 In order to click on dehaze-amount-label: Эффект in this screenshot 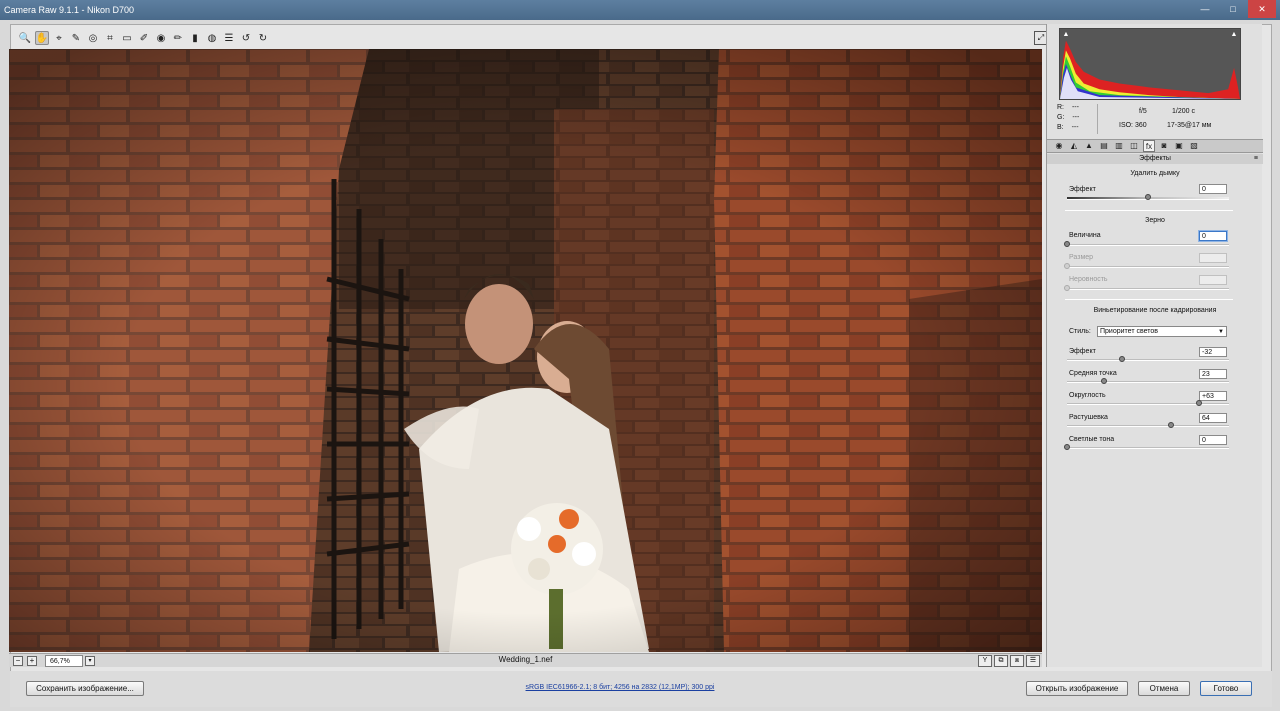, I will do `click(1082, 189)`.